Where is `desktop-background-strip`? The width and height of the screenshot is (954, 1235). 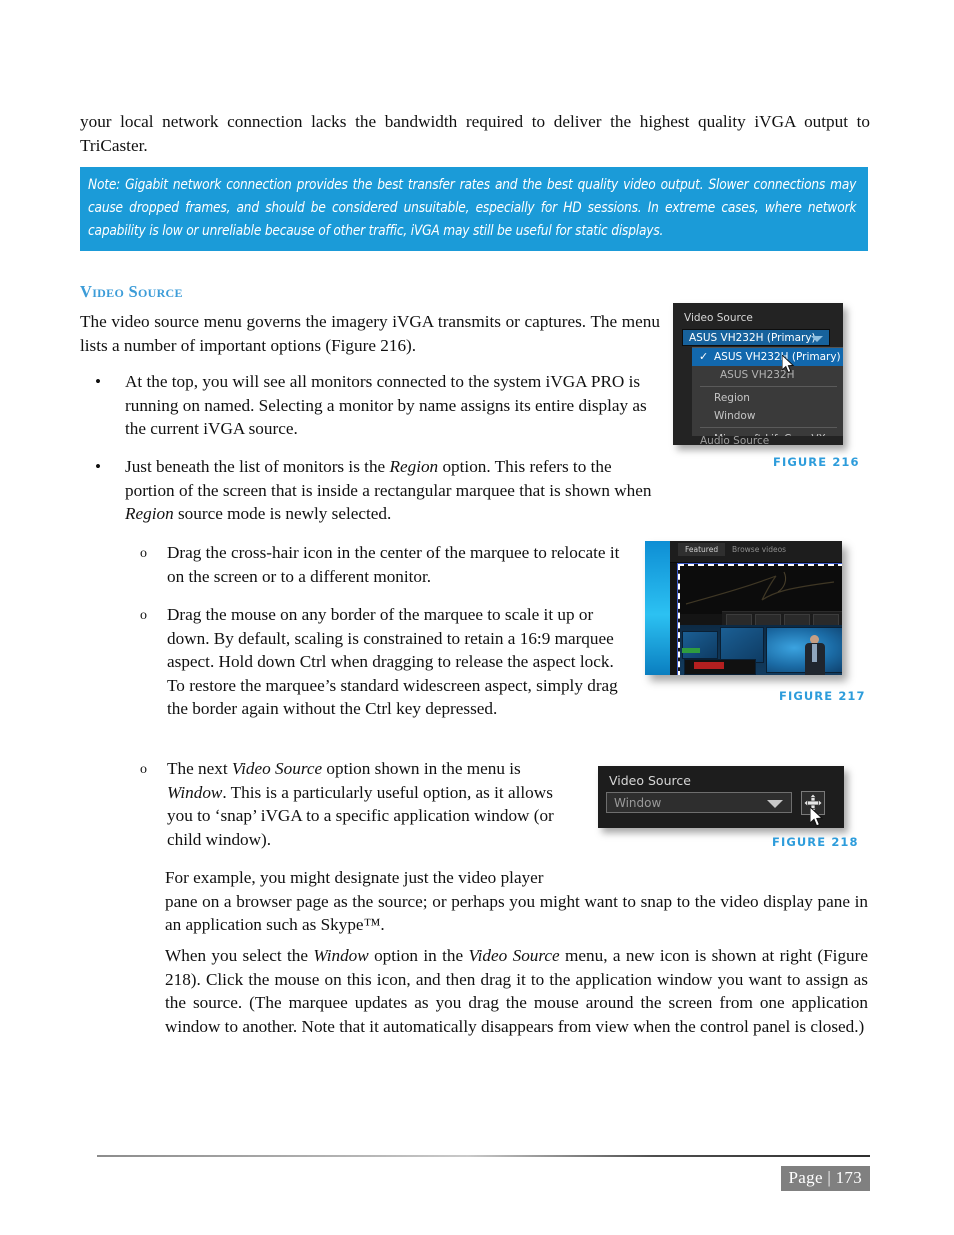 desktop-background-strip is located at coordinates (657, 608).